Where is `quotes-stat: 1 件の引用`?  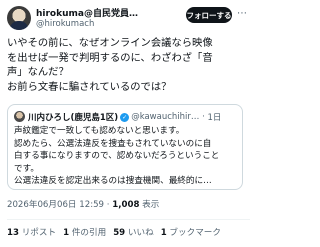
quotes-stat: 1 件の引用 is located at coordinates (84, 232).